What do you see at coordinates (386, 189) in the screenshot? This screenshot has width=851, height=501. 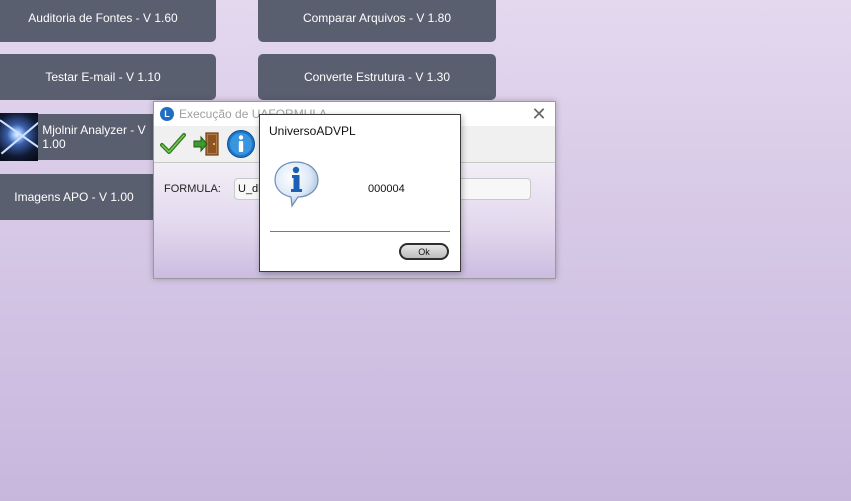 I see `dialog-message: 000004` at bounding box center [386, 189].